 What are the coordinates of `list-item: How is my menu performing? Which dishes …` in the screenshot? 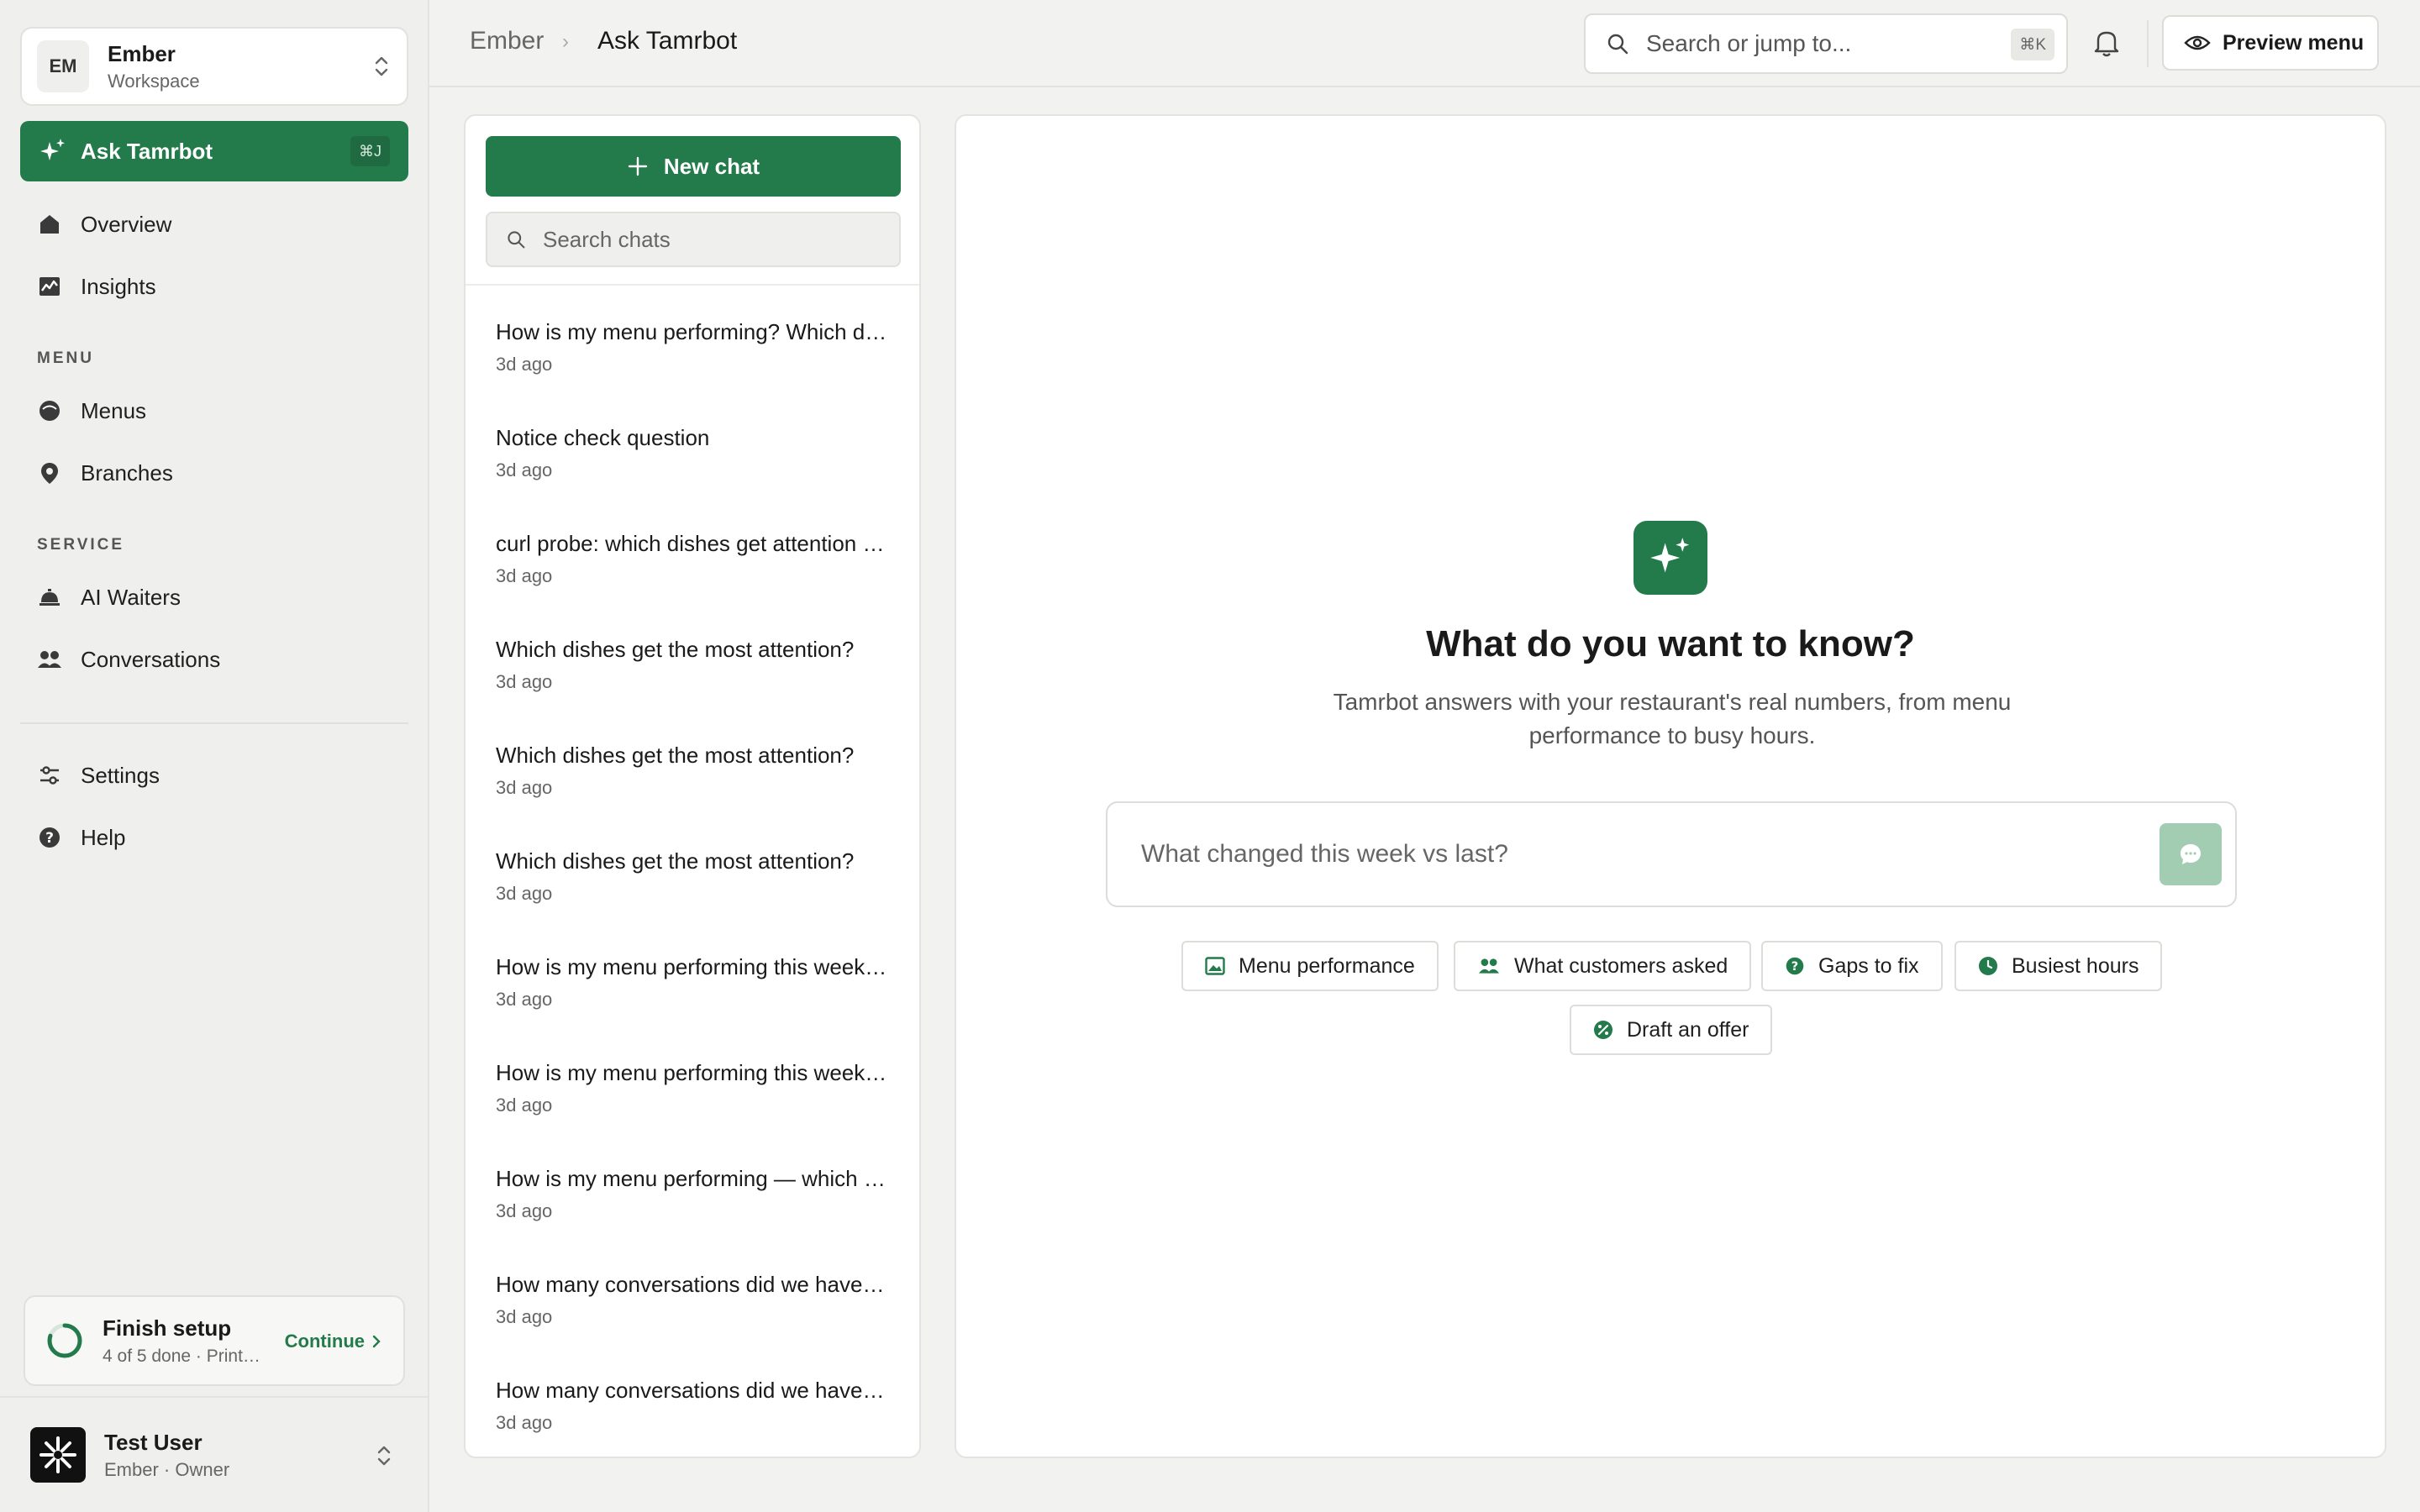 It's located at (692, 366).